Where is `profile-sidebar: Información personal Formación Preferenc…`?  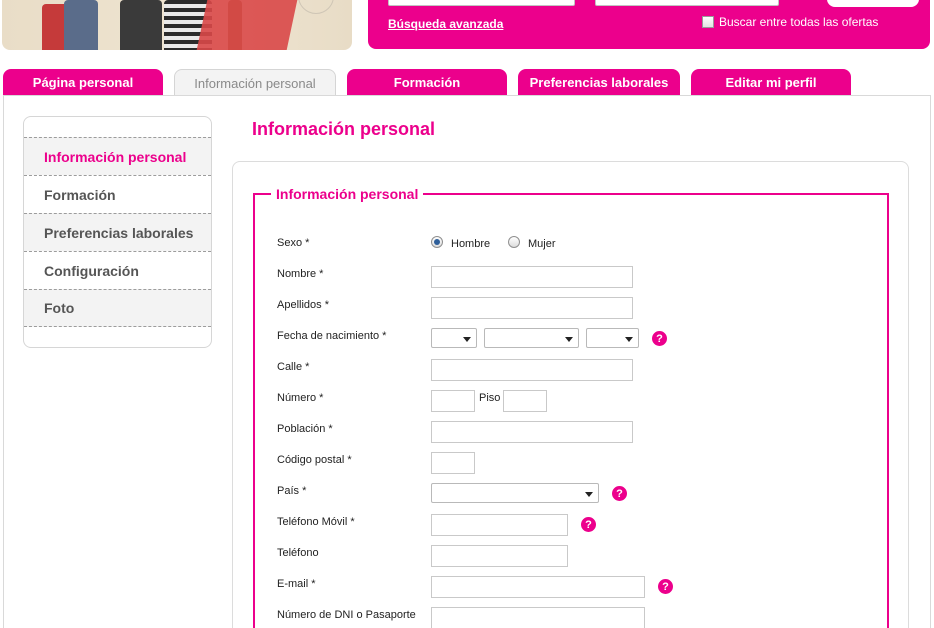
profile-sidebar: Información personal Formación Preferenc… is located at coordinates (117, 232).